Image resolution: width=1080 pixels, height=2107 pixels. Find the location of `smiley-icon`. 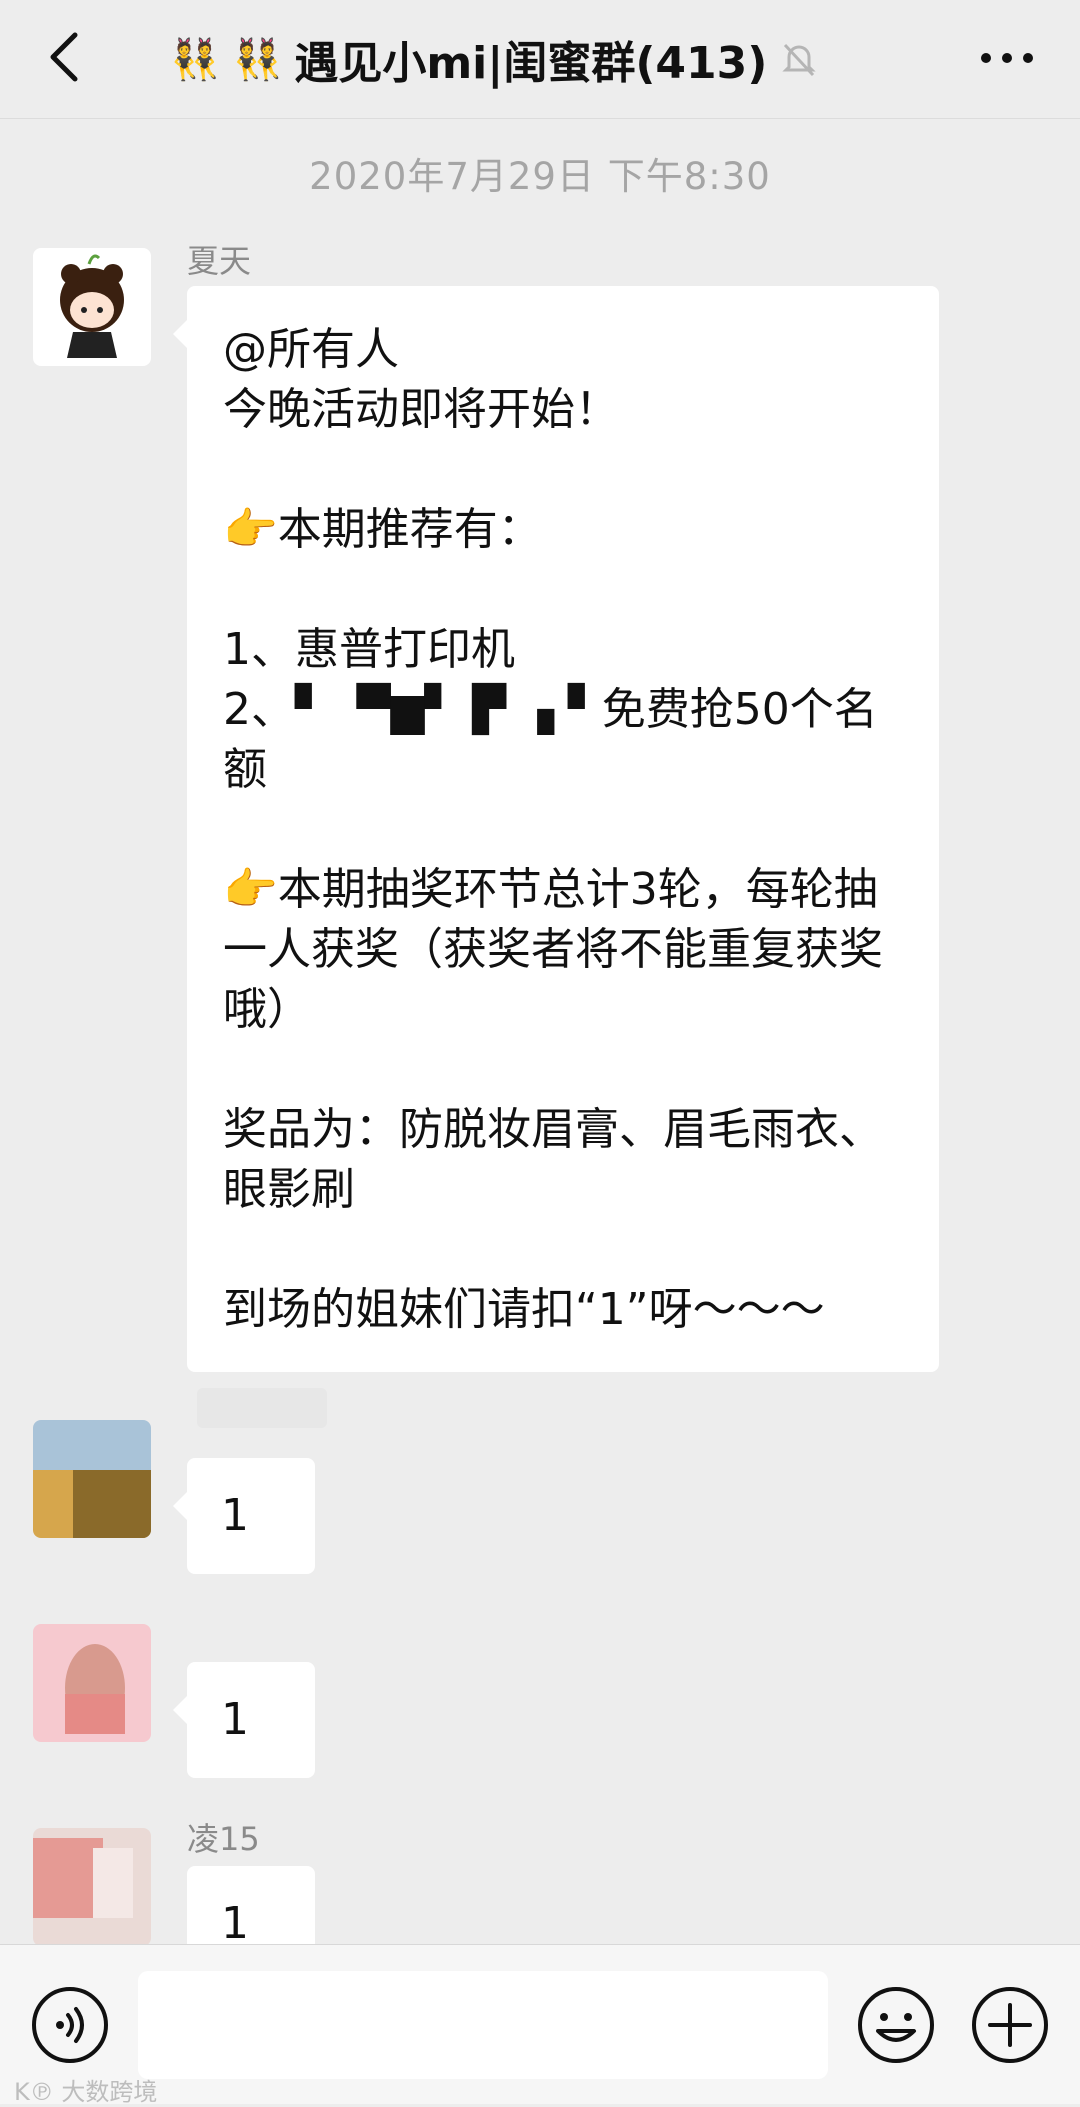

smiley-icon is located at coordinates (896, 2025).